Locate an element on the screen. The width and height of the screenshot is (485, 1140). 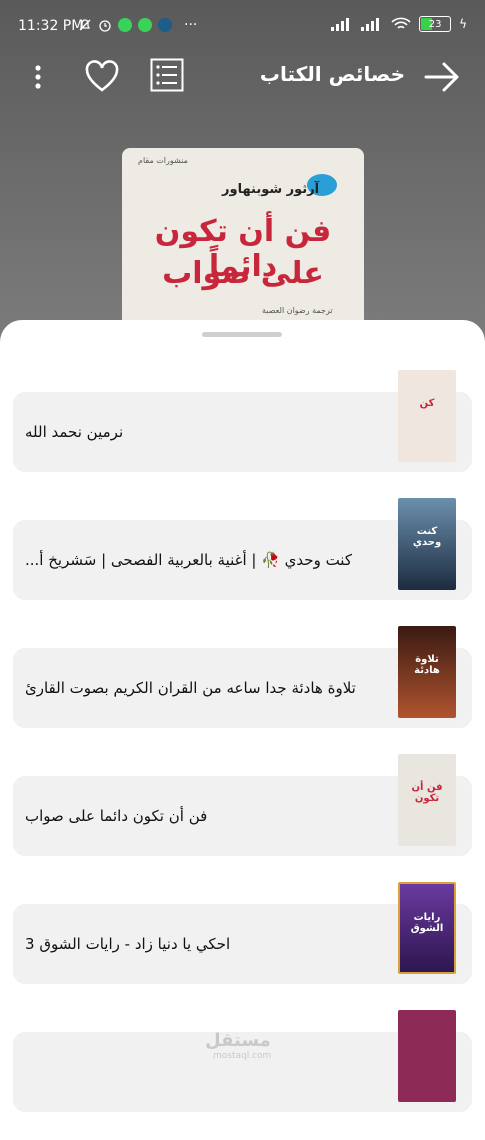
more-options-icon is located at coordinates (38, 77).